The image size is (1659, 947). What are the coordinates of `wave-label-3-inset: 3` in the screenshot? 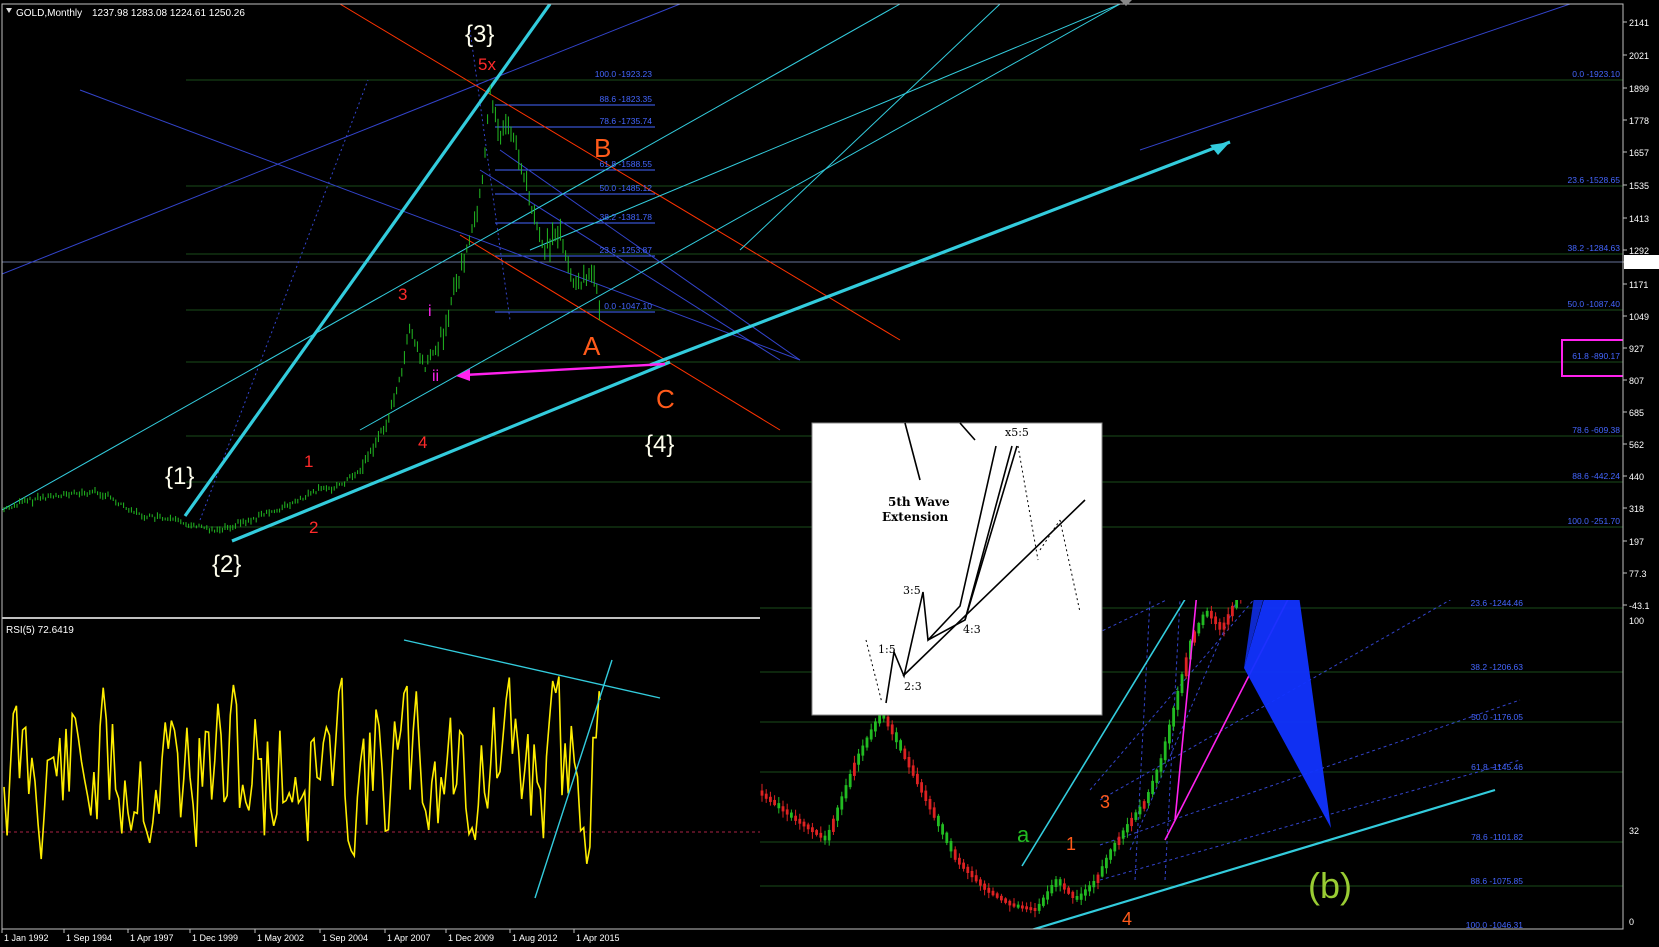 It's located at (1105, 802).